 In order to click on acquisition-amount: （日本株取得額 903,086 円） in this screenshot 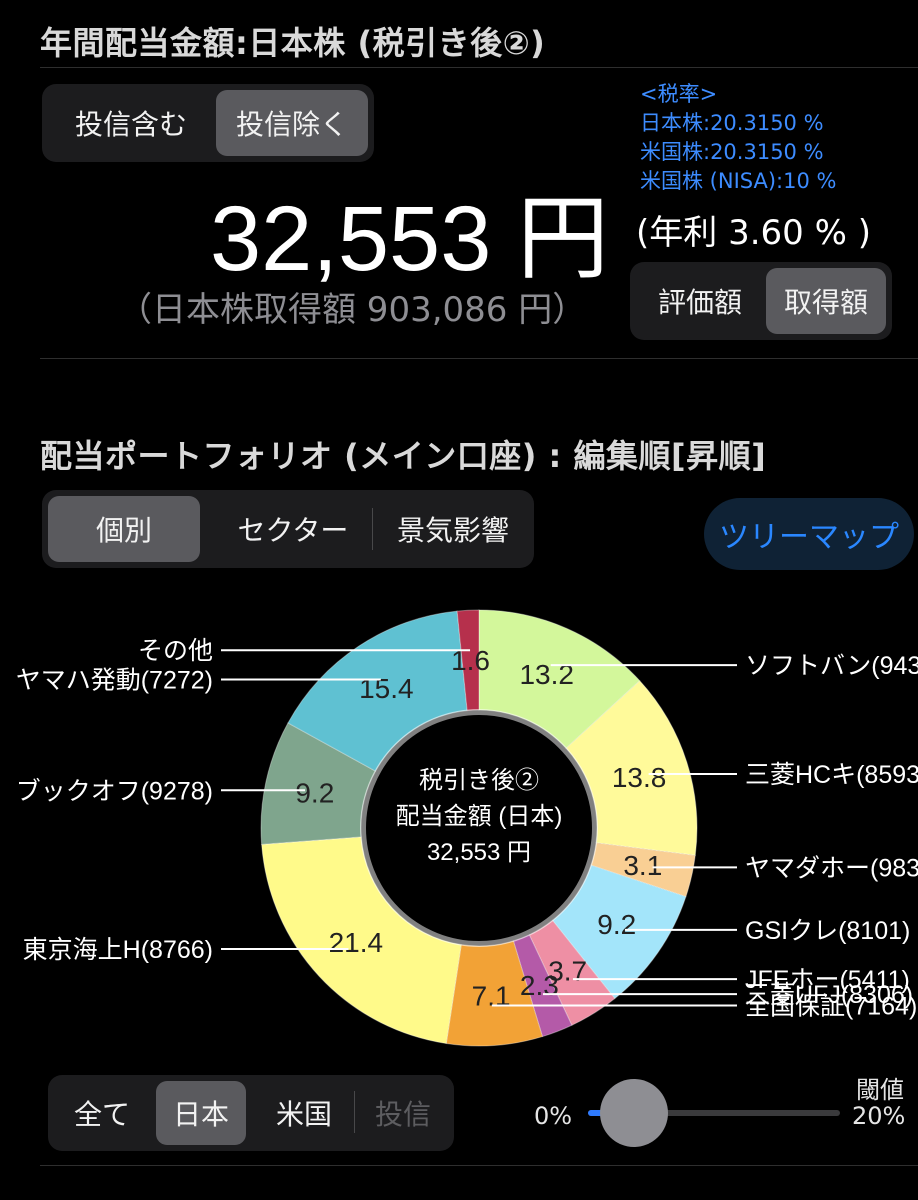, I will do `click(352, 310)`.